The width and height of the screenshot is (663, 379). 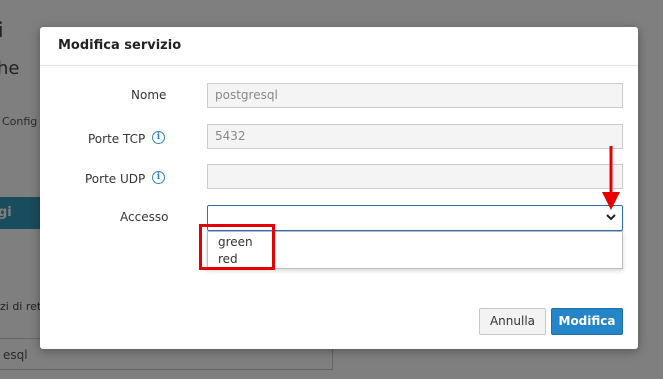 I want to click on dialog-header: Modifica servizio, so click(x=339, y=46).